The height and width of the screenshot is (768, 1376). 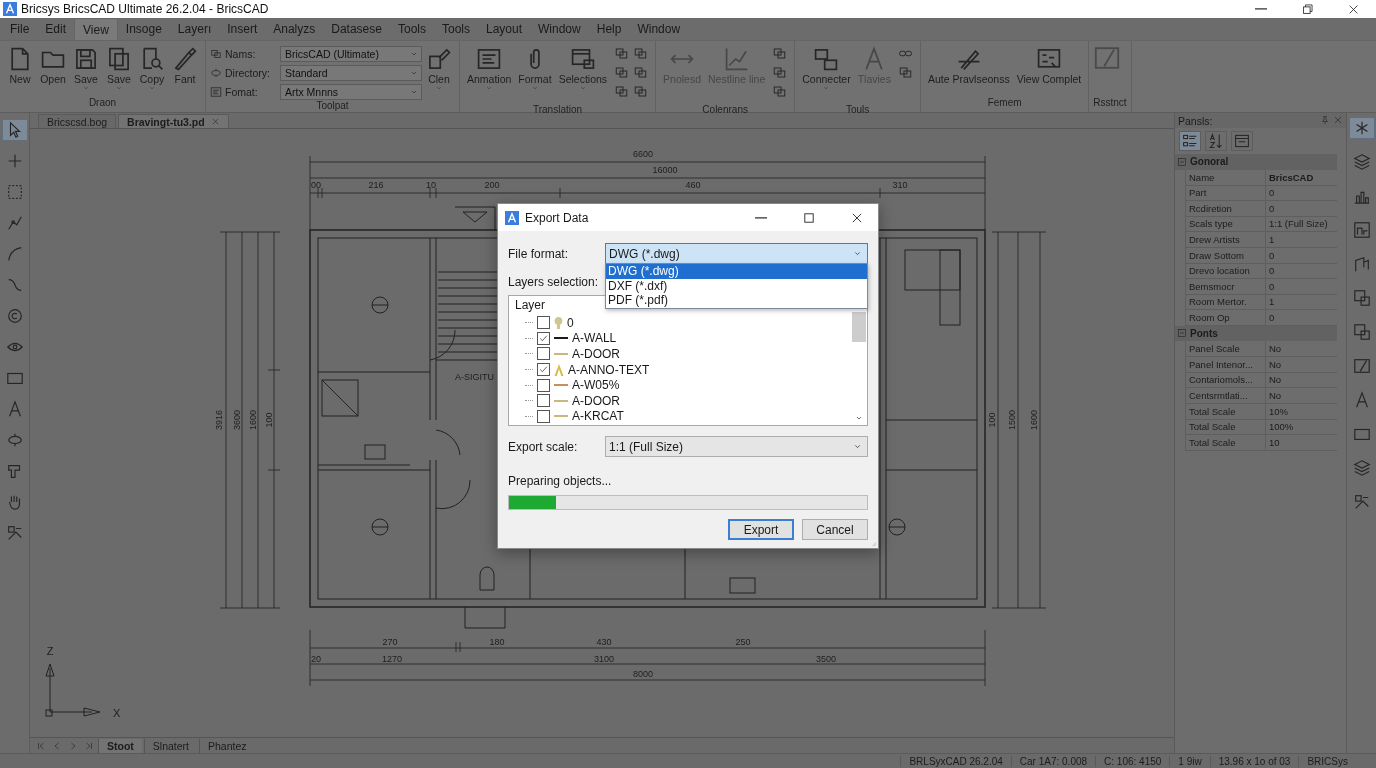 What do you see at coordinates (725, 109) in the screenshot?
I see `group-title: Colenrans` at bounding box center [725, 109].